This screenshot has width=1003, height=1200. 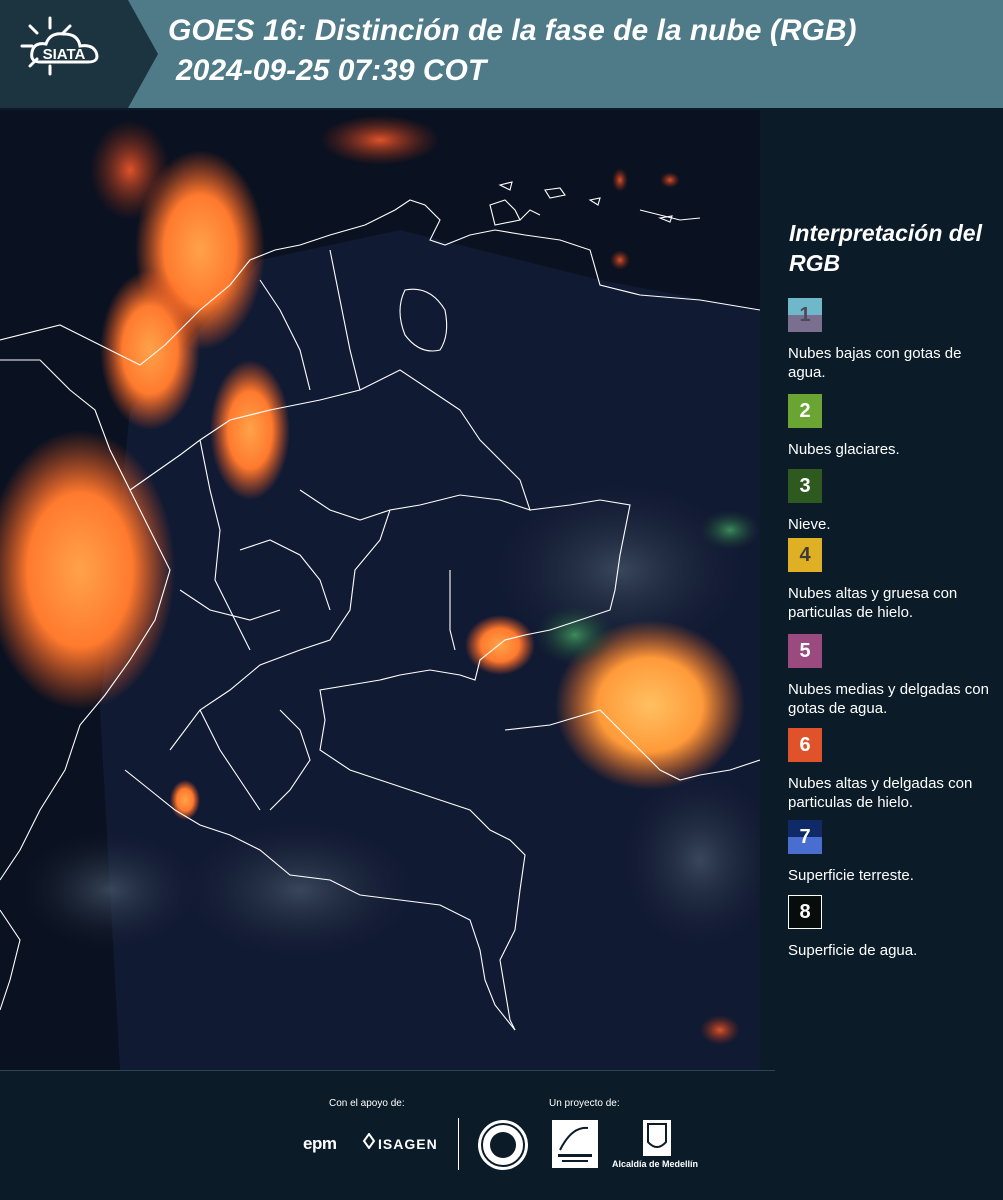 What do you see at coordinates (369, 1141) in the screenshot?
I see `isagen-mark-icon` at bounding box center [369, 1141].